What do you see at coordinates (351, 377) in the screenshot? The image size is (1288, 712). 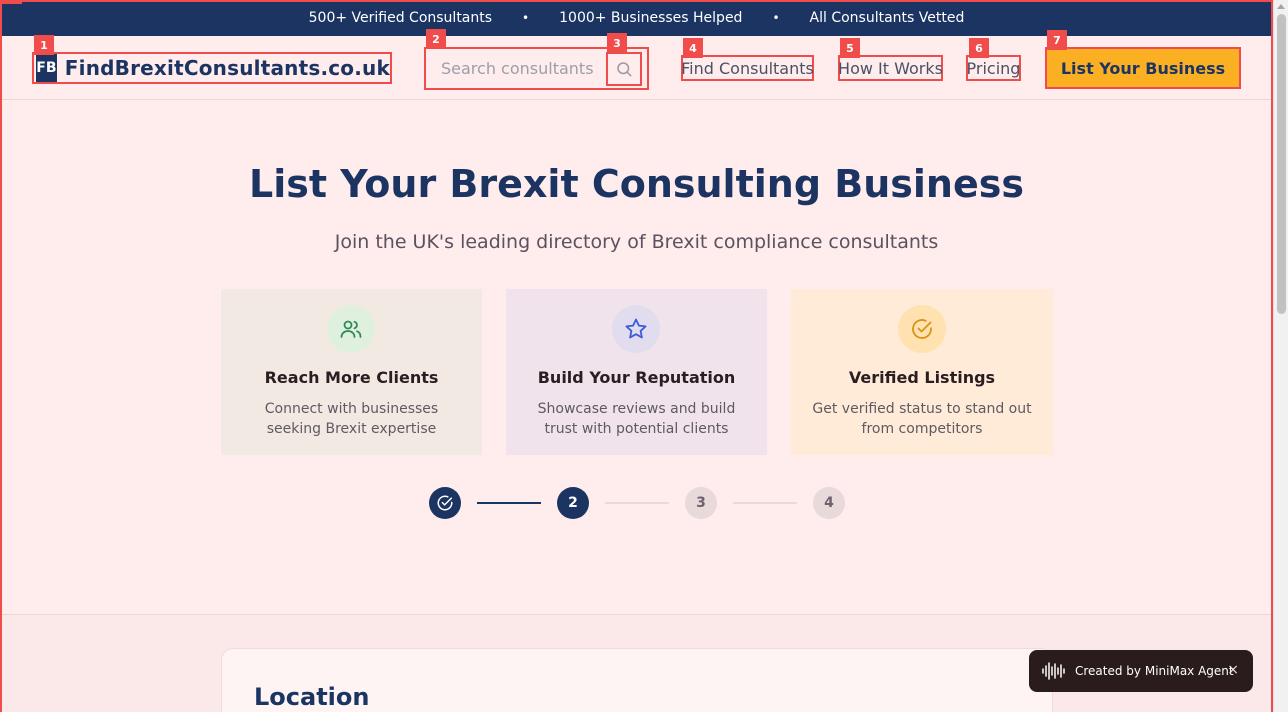 I see `feature-title: Reach More Clients` at bounding box center [351, 377].